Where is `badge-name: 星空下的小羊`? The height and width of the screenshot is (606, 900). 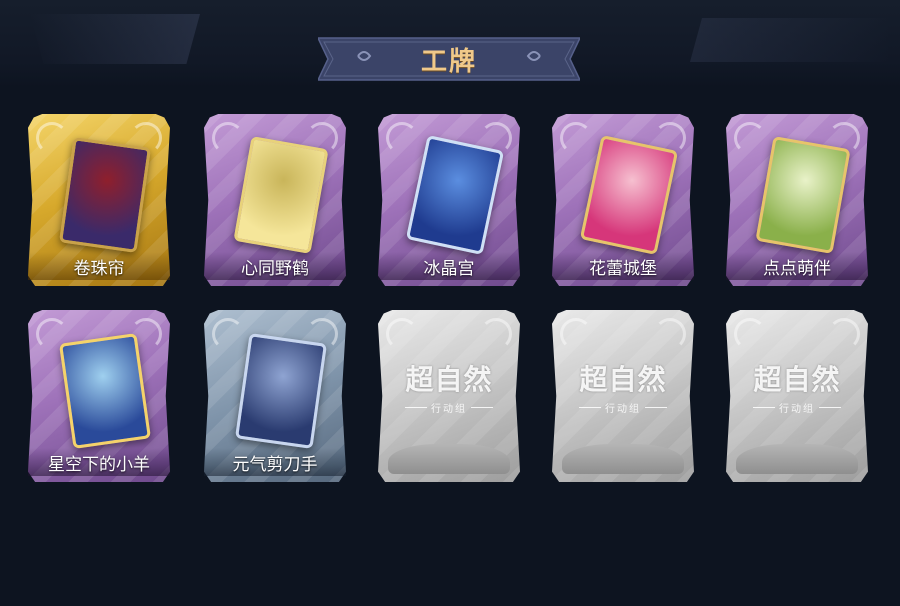
badge-name: 星空下的小羊 is located at coordinates (99, 462).